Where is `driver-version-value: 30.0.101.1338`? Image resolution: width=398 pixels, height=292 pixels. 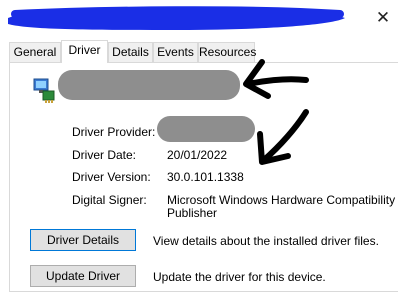
driver-version-value: 30.0.101.1338 is located at coordinates (205, 177).